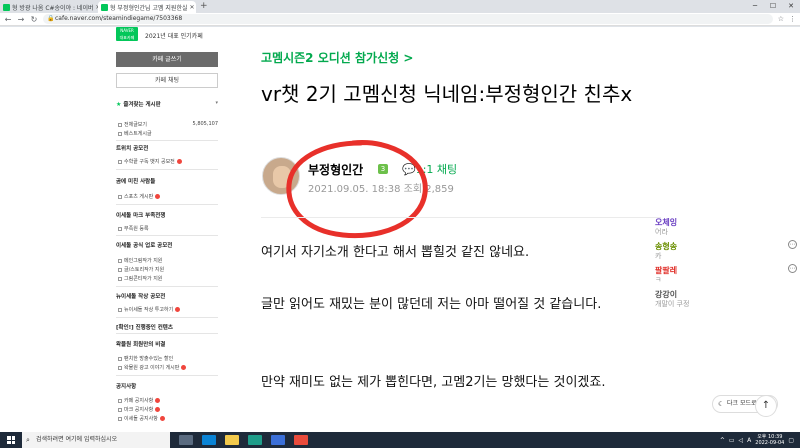 The height and width of the screenshot is (448, 800). I want to click on sidebar-section: 트위치 공모전, so click(132, 149).